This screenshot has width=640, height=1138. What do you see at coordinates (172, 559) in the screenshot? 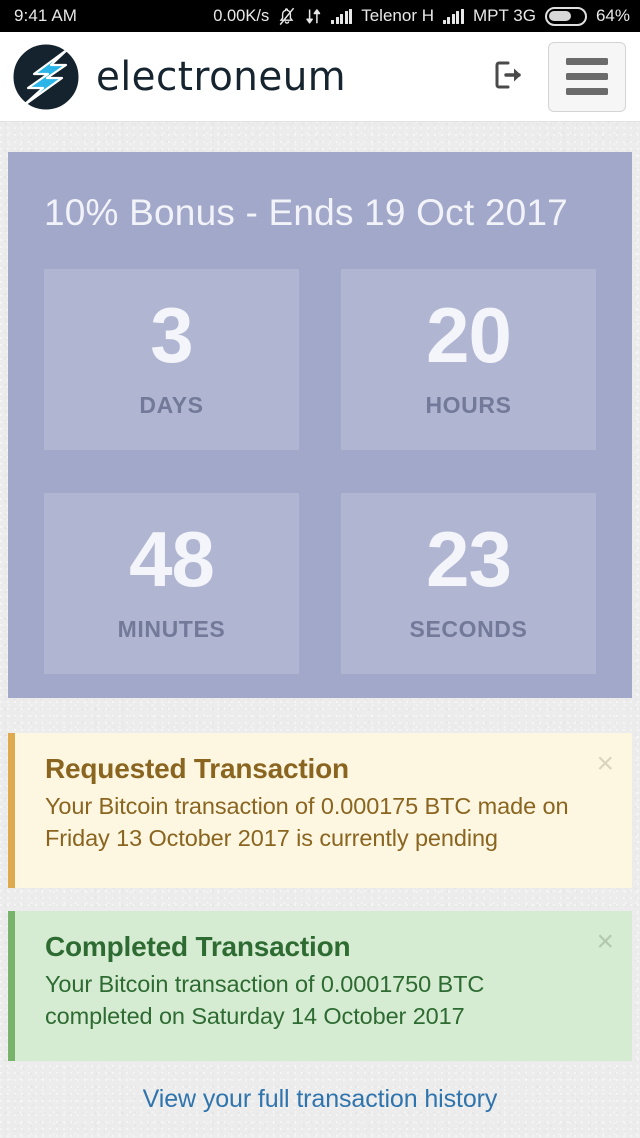
I see `countdown-value: 48` at bounding box center [172, 559].